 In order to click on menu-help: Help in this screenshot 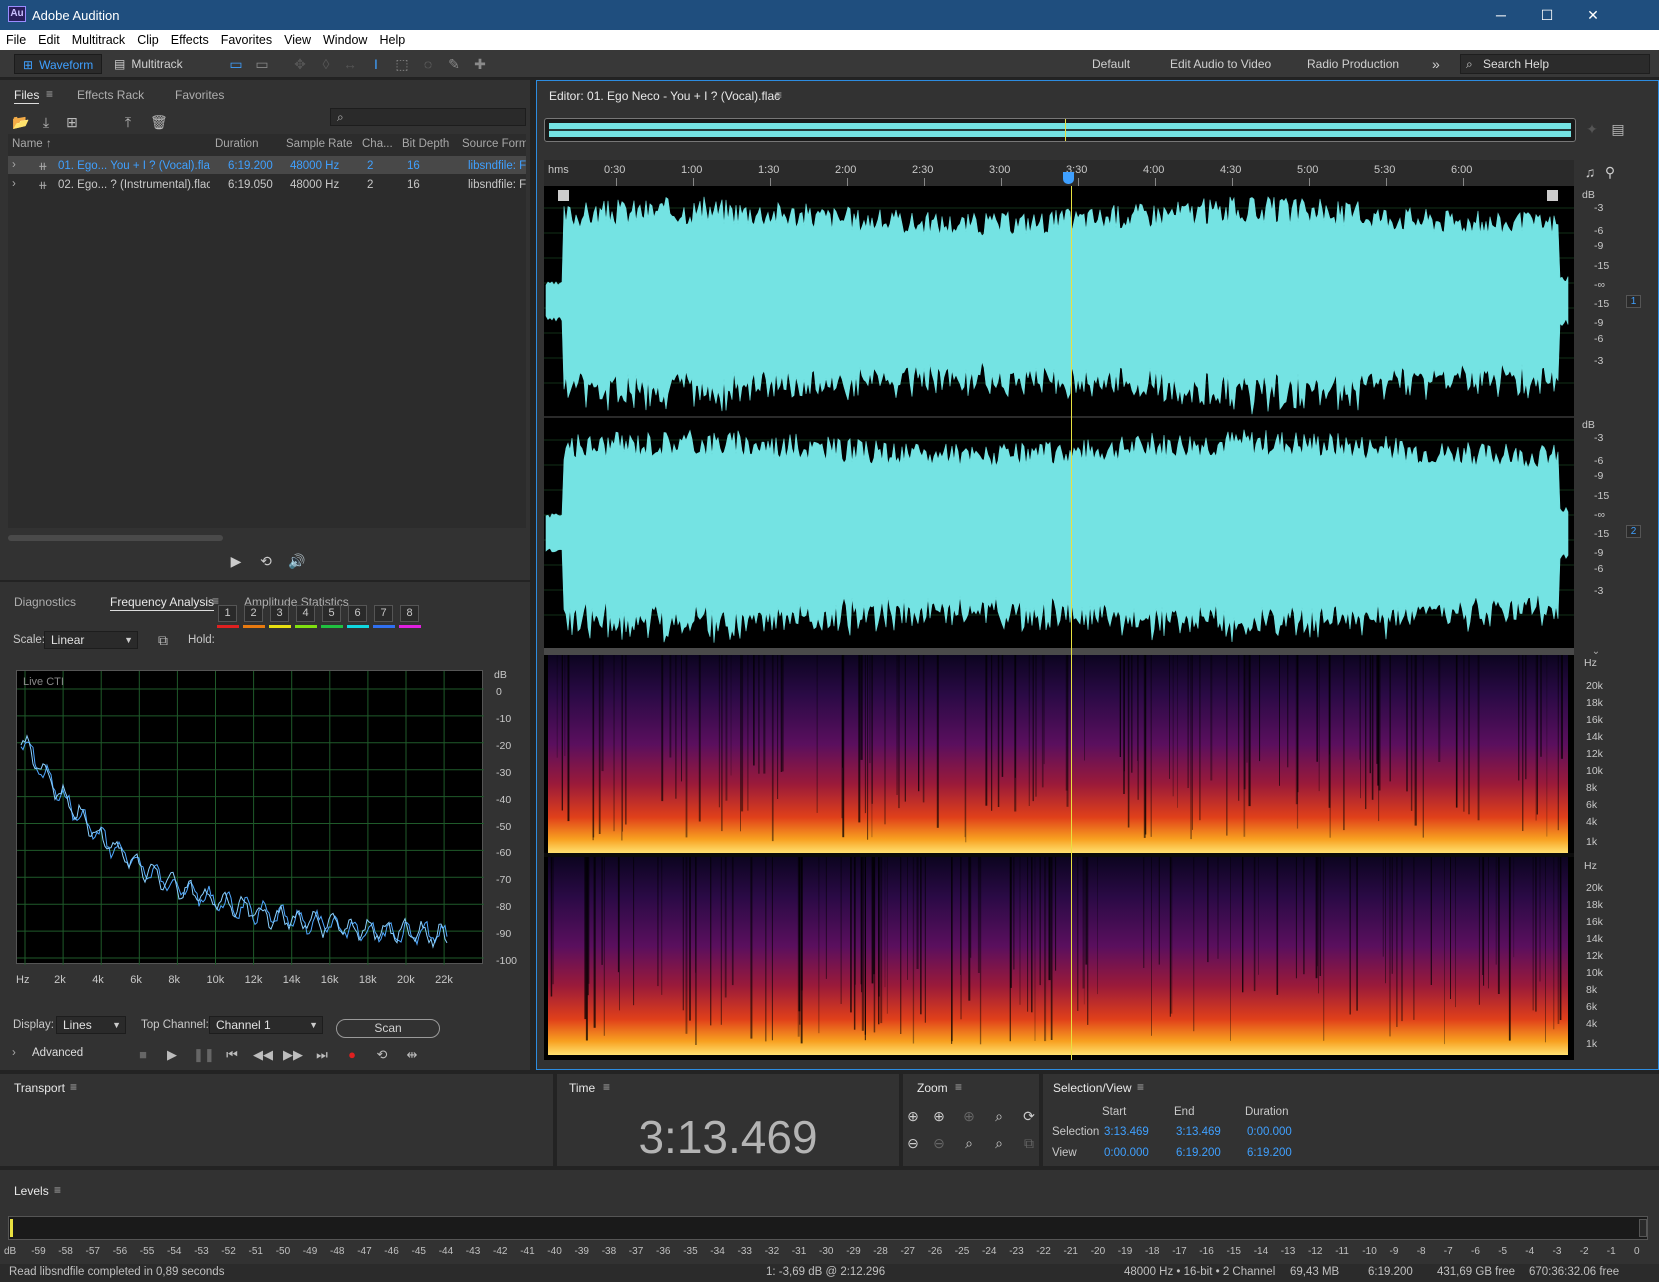, I will do `click(392, 40)`.